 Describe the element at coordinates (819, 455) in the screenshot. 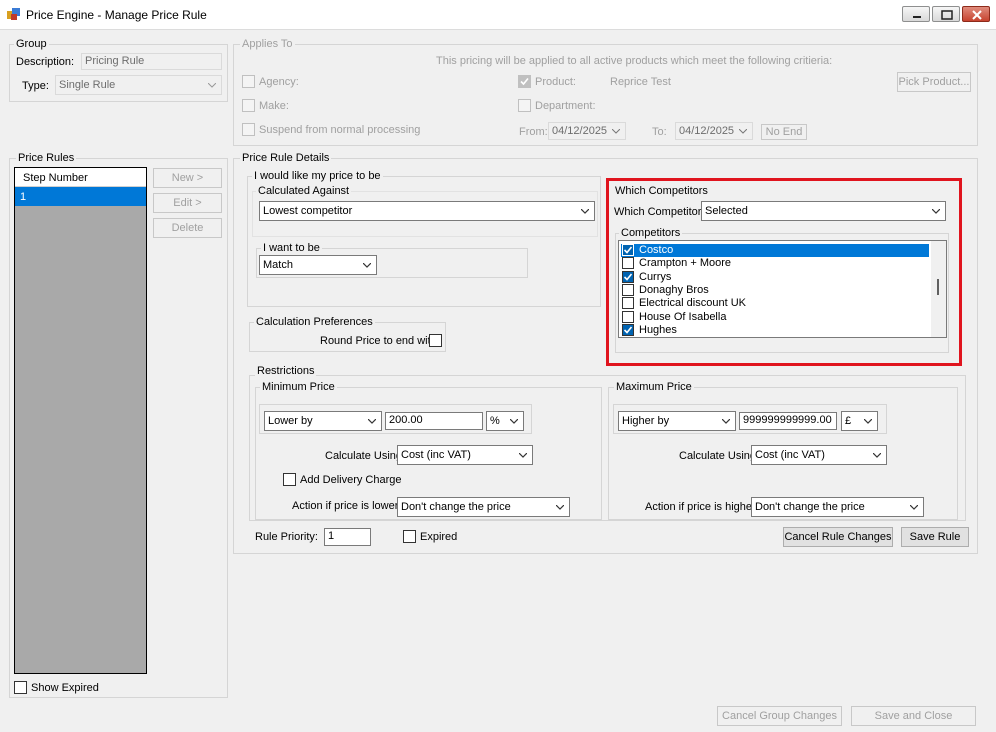

I see `max-calc-using-select: Cost (inc VAT)` at that location.